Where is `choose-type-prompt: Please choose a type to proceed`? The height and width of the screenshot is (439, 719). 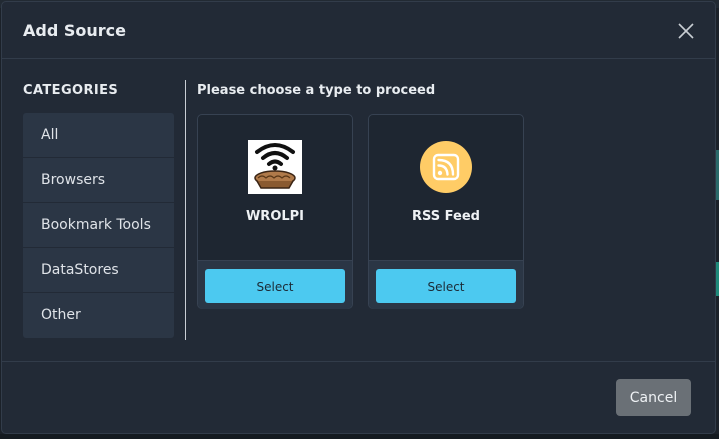 choose-type-prompt: Please choose a type to proceed is located at coordinates (316, 90).